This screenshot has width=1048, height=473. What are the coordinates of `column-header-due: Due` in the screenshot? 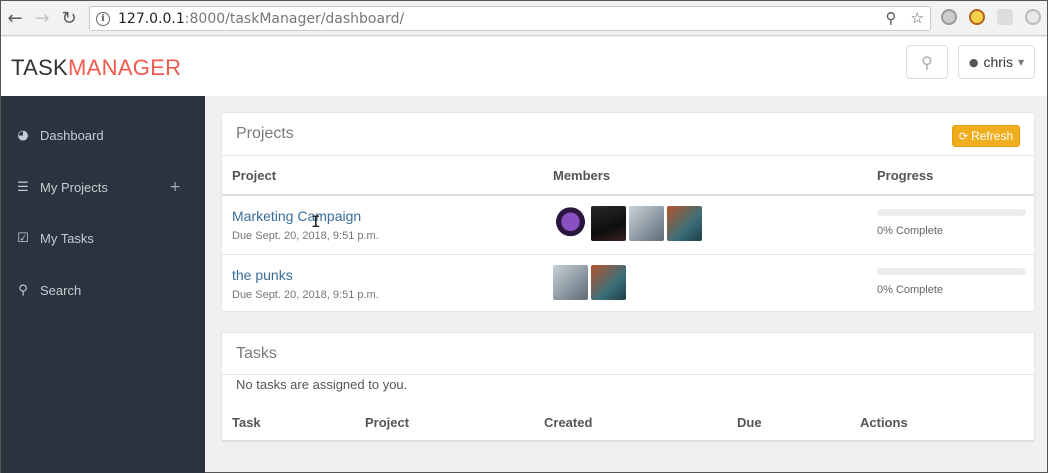 It's located at (749, 422).